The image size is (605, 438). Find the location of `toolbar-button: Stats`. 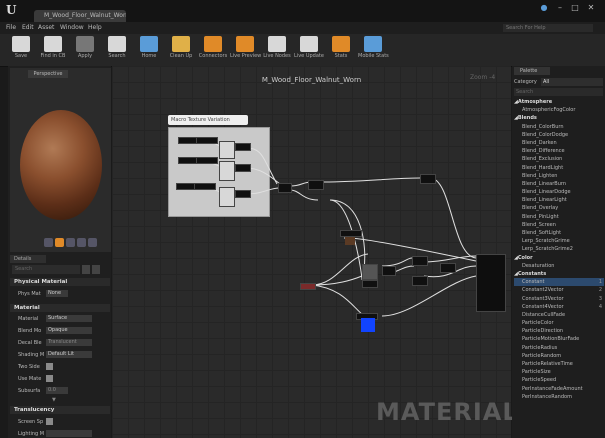

toolbar-button: Stats is located at coordinates (341, 50).